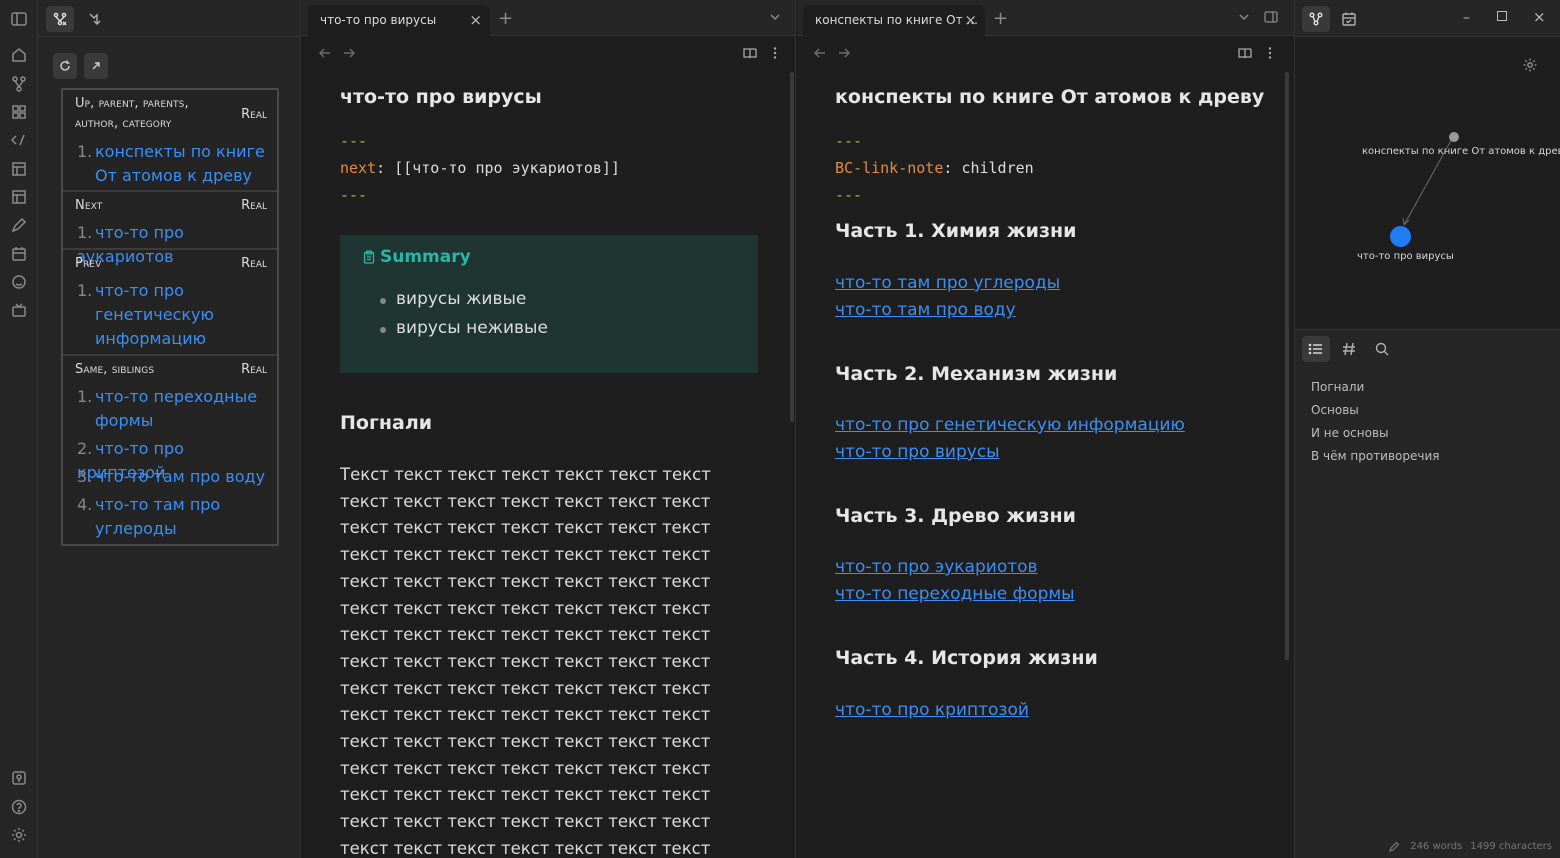  I want to click on frontmatter-key: BC-link-note, so click(889, 168).